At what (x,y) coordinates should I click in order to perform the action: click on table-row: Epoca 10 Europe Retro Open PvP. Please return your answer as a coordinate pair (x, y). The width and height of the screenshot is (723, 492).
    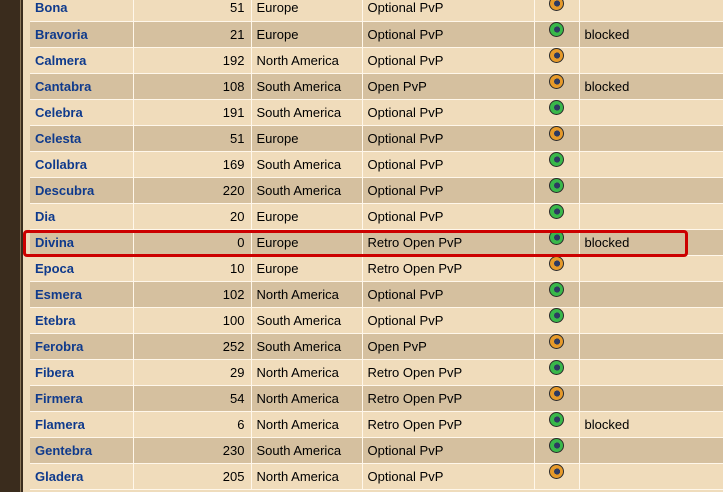
    Looking at the image, I should click on (376, 268).